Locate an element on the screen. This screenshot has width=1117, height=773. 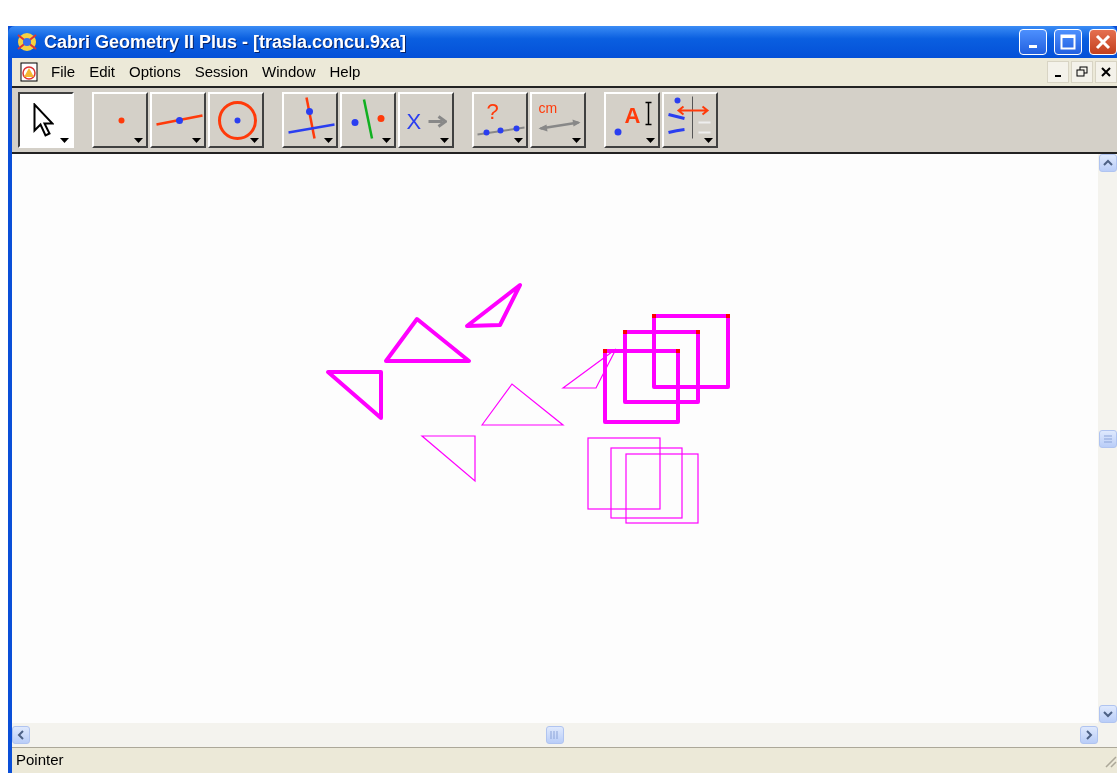
mdi-minimize-button is located at coordinates (1058, 72).